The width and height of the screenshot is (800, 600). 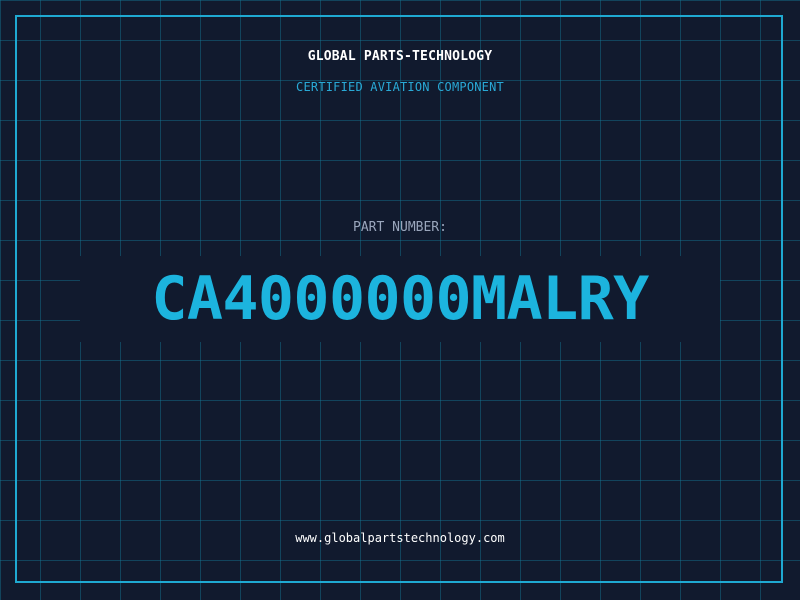 I want to click on part-number-label: PART NUMBER:, so click(x=400, y=227).